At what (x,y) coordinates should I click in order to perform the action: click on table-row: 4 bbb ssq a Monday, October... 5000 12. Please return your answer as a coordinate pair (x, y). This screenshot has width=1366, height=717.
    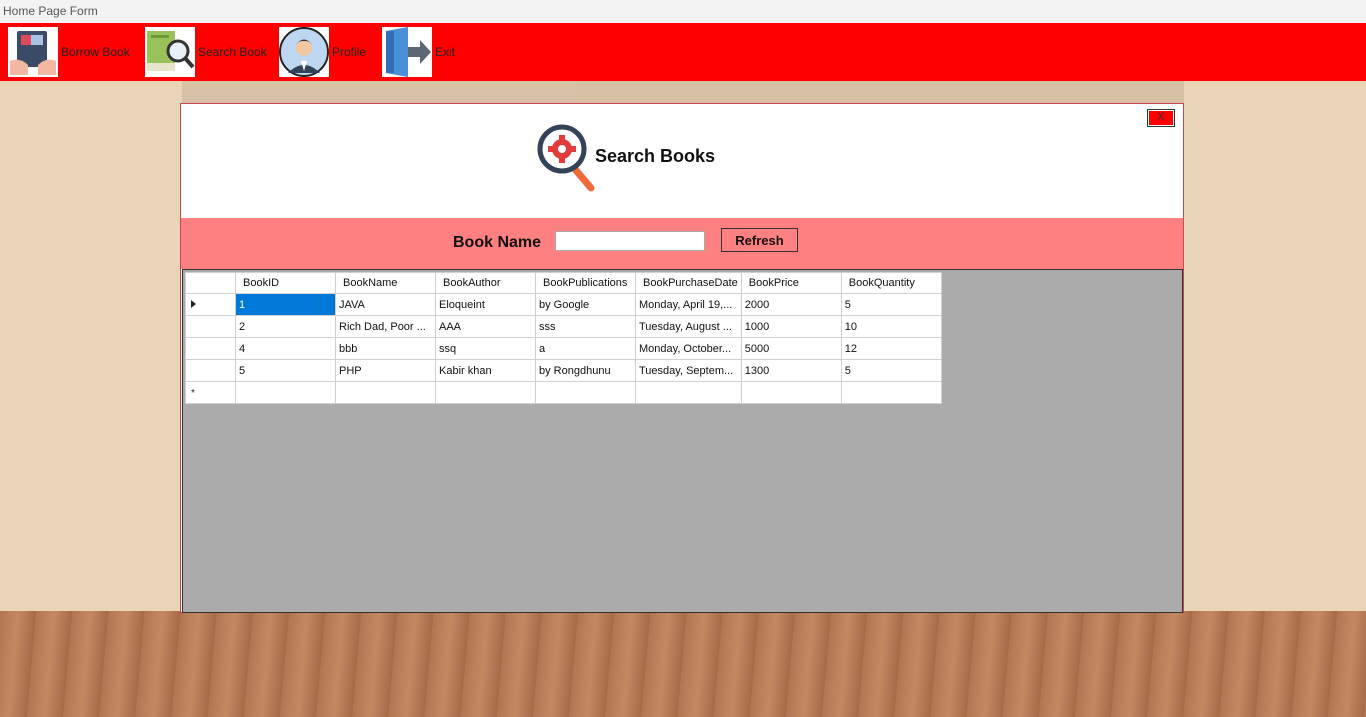
    Looking at the image, I should click on (563, 348).